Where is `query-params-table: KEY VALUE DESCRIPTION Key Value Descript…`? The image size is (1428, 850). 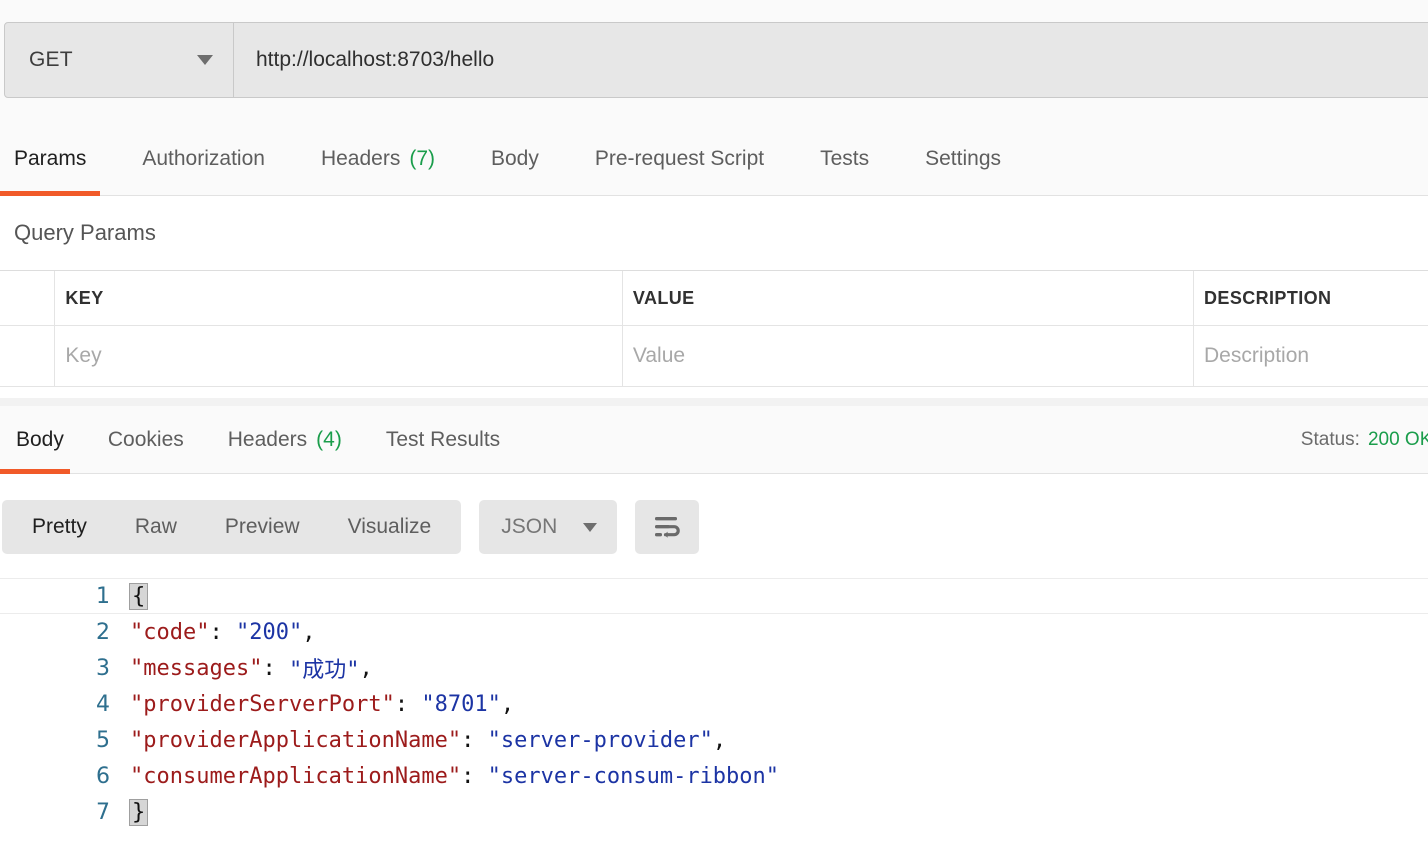
query-params-table: KEY VALUE DESCRIPTION Key Value Descript… is located at coordinates (714, 328).